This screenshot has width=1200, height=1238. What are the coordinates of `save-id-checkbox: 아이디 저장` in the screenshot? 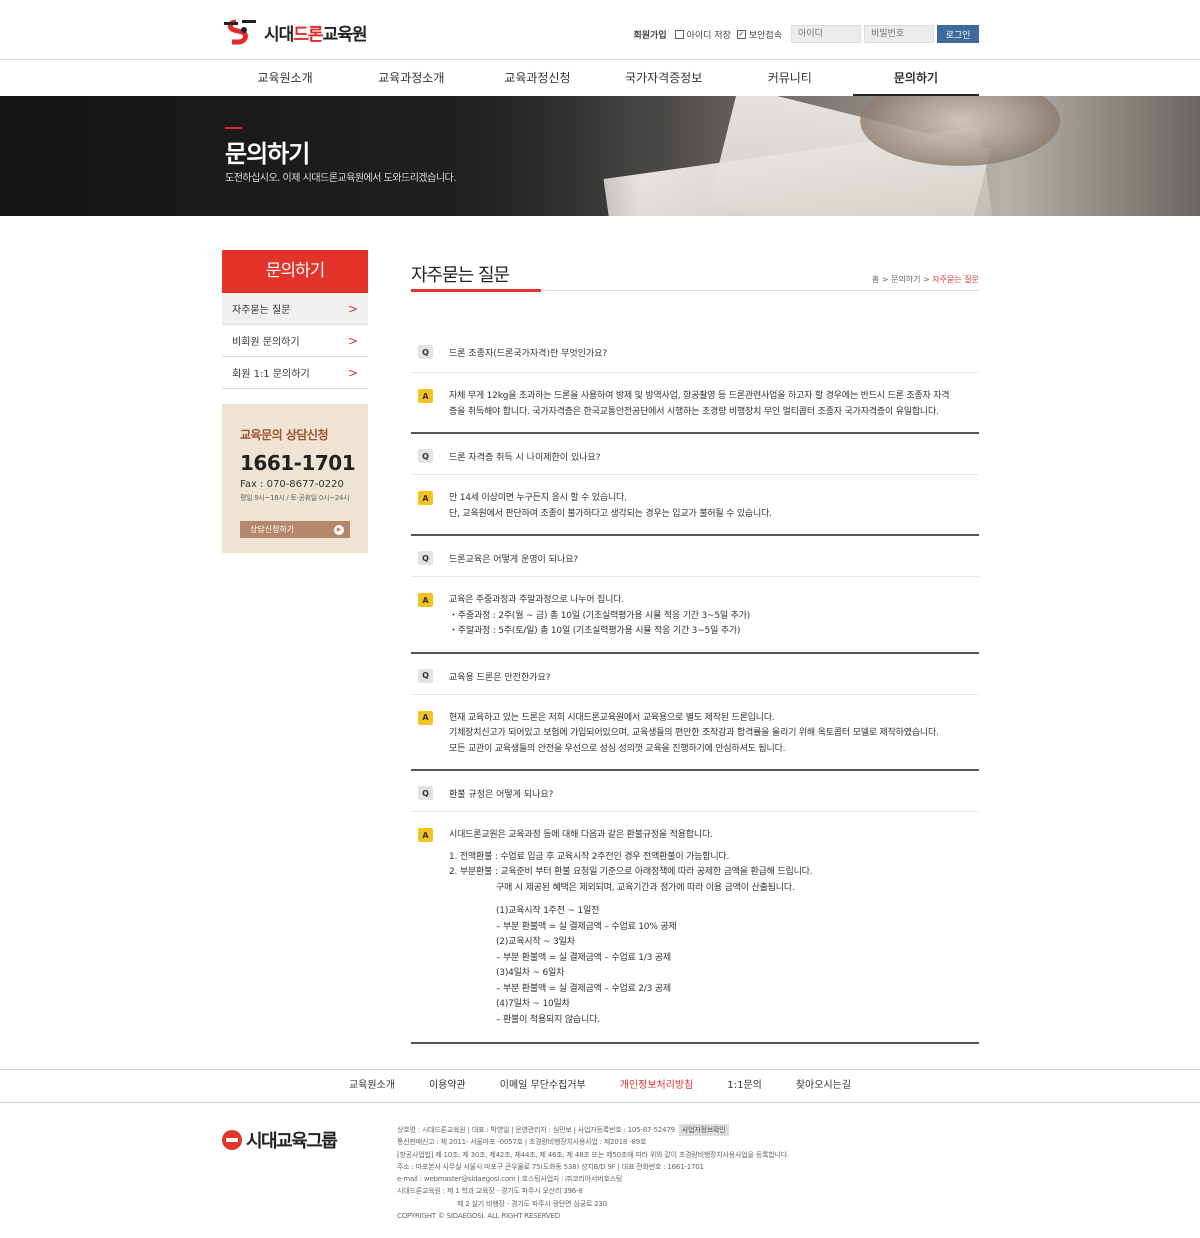 It's located at (702, 34).